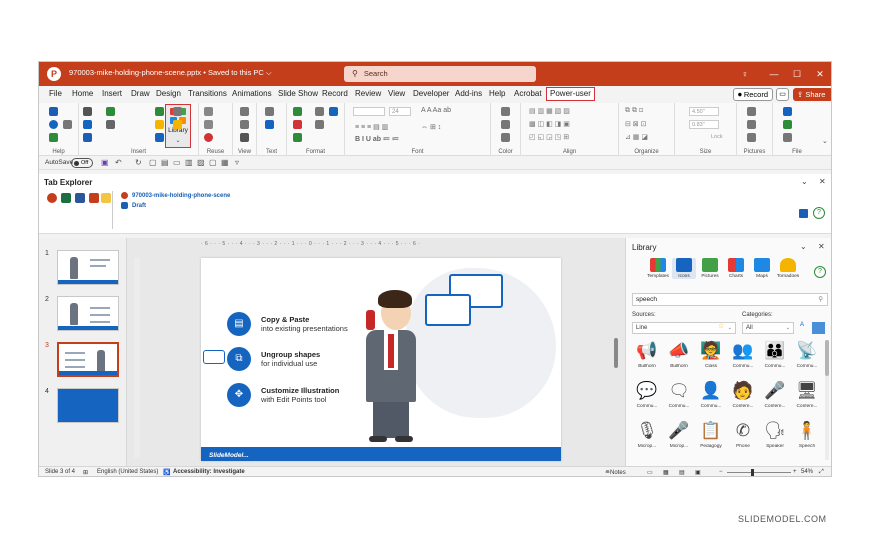 This screenshot has height=539, width=870. I want to click on eyedropper-icon, so click(319, 124).